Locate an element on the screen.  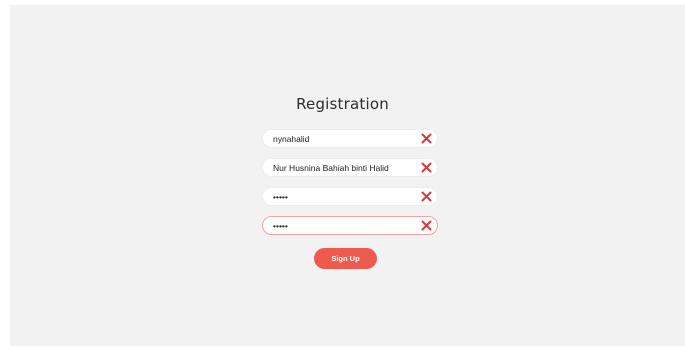
confirm-password-field is located at coordinates (350, 225).